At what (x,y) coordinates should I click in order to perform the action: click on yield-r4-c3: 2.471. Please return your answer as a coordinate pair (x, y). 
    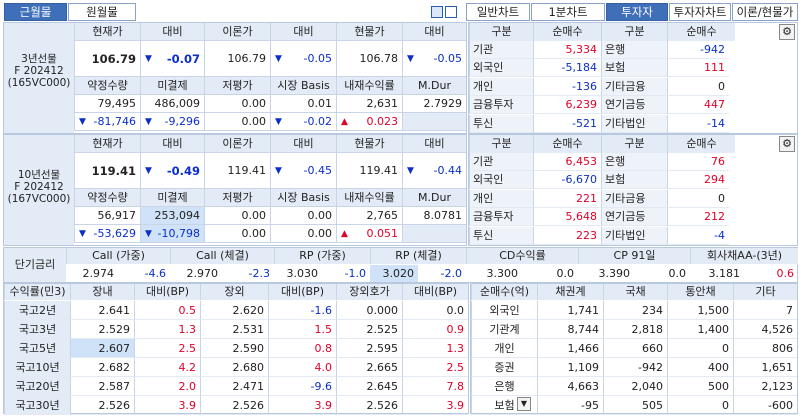
    Looking at the image, I should click on (234, 386).